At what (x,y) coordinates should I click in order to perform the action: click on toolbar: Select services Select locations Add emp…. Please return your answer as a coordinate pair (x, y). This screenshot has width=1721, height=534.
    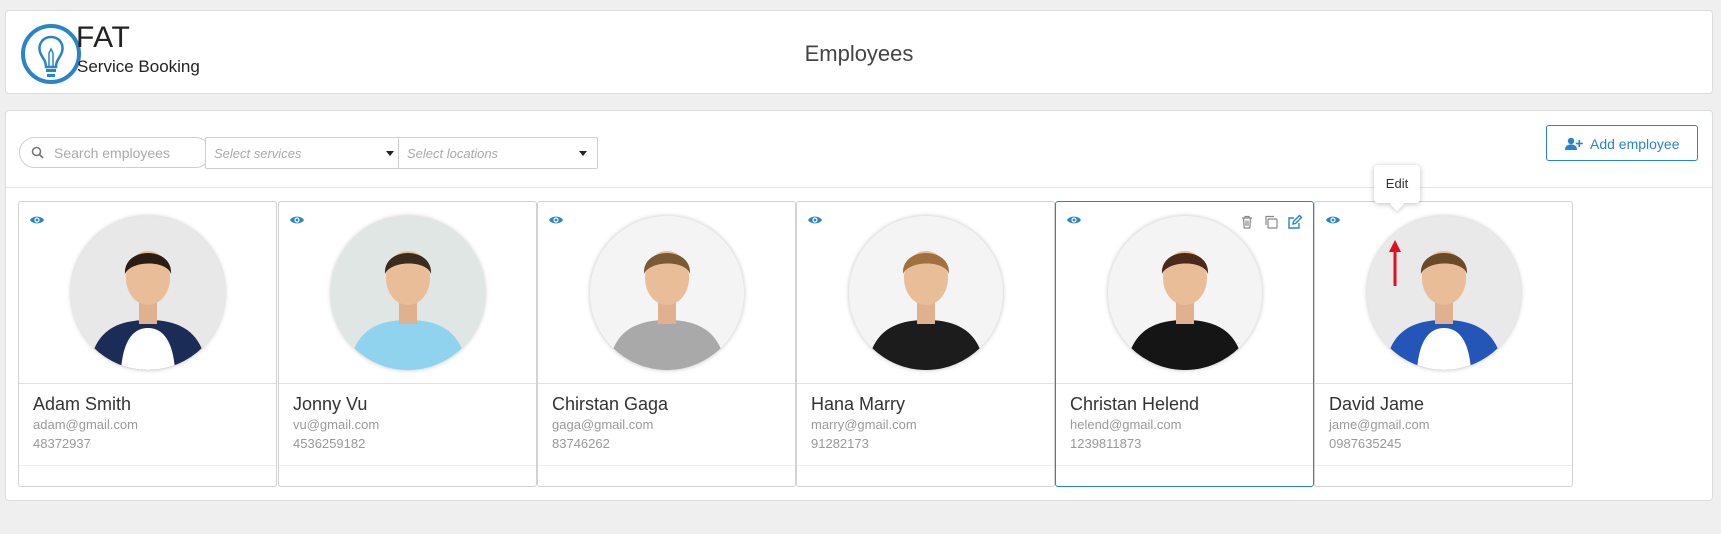
    Looking at the image, I should click on (859, 149).